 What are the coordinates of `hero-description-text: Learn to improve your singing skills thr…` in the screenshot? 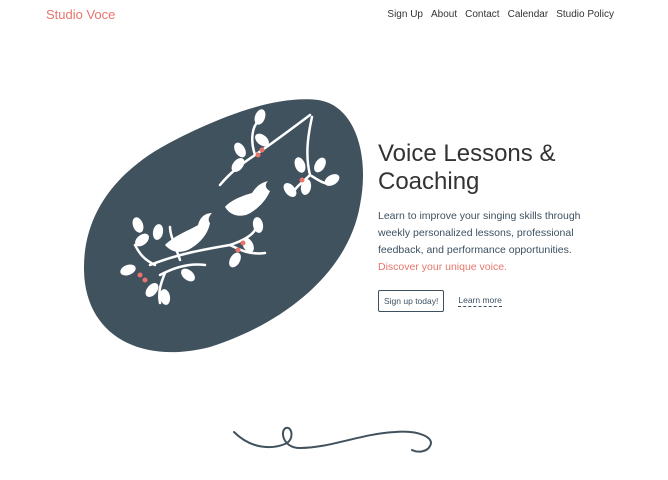 It's located at (479, 233).